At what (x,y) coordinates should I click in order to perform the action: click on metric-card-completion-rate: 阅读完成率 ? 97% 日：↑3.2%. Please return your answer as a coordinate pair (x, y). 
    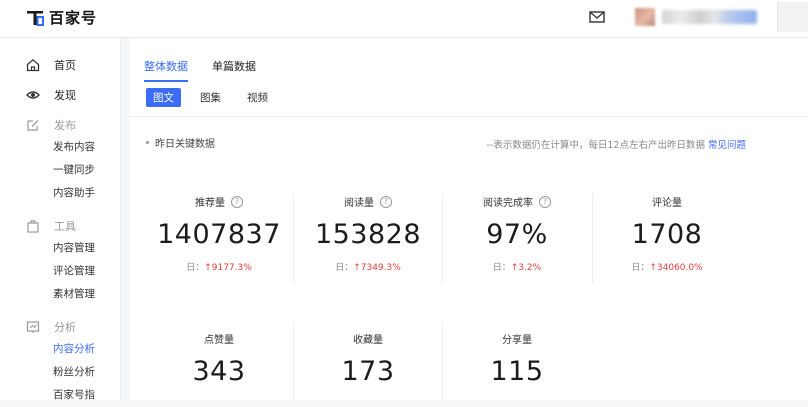
    Looking at the image, I should click on (517, 233).